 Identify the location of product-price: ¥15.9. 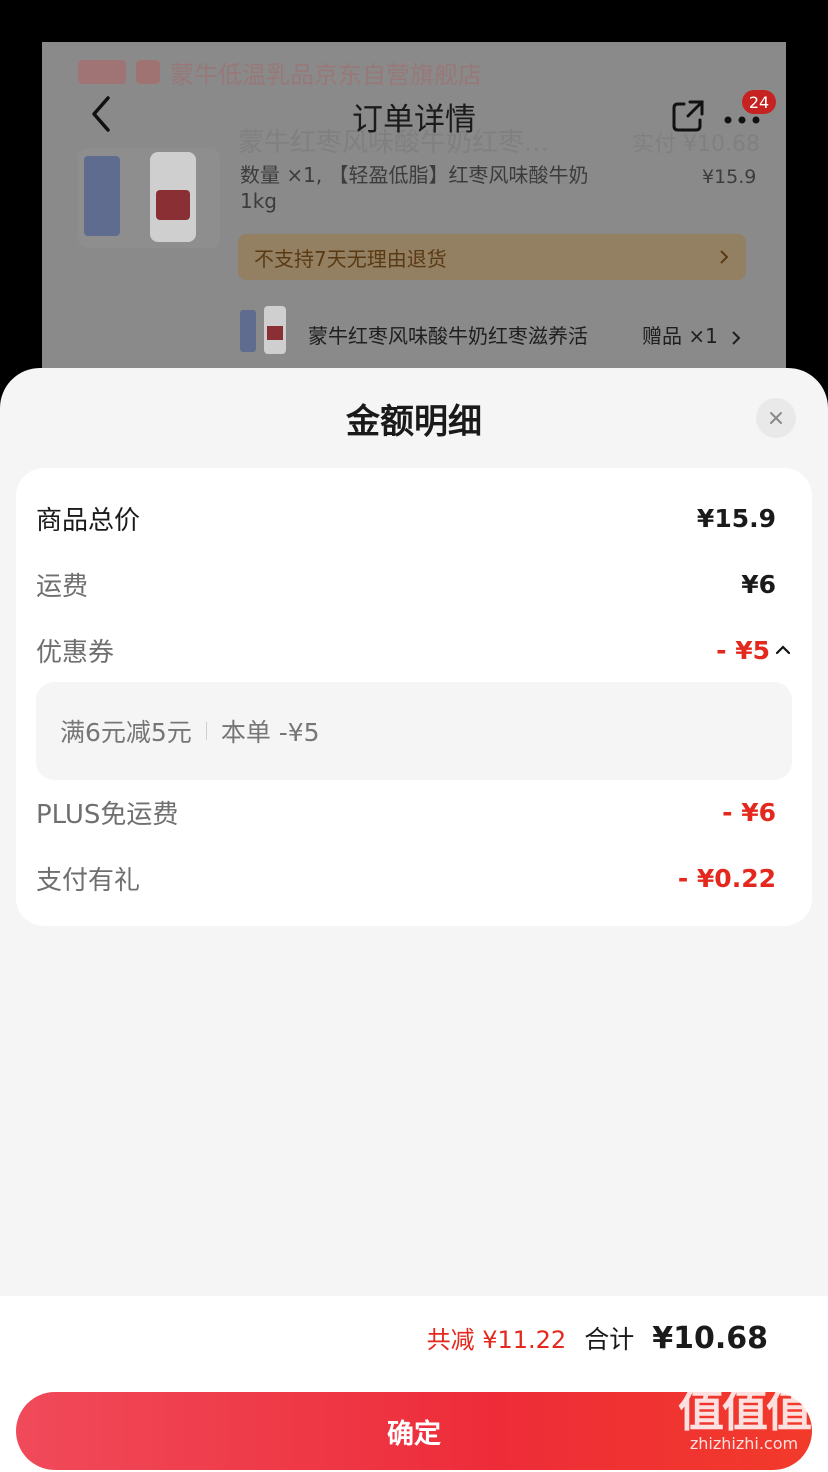
(729, 177).